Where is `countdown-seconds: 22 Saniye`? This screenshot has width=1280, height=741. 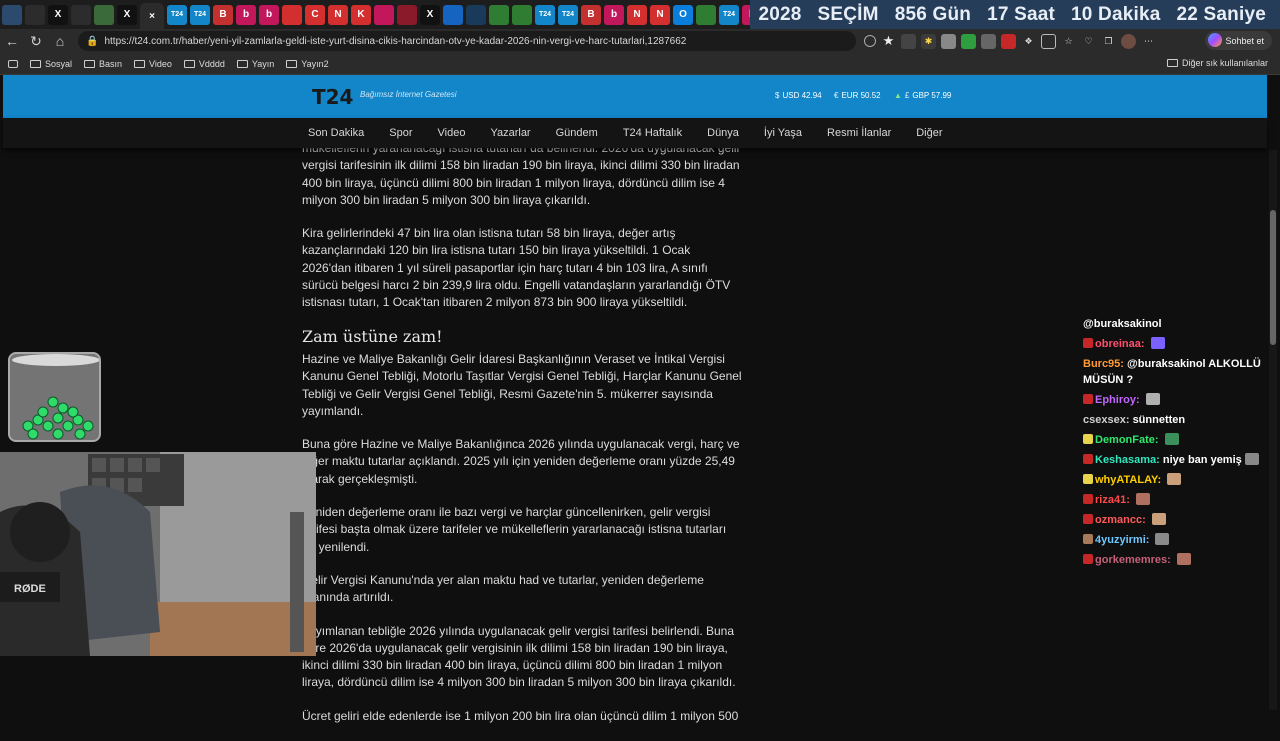 countdown-seconds: 22 Saniye is located at coordinates (1221, 14).